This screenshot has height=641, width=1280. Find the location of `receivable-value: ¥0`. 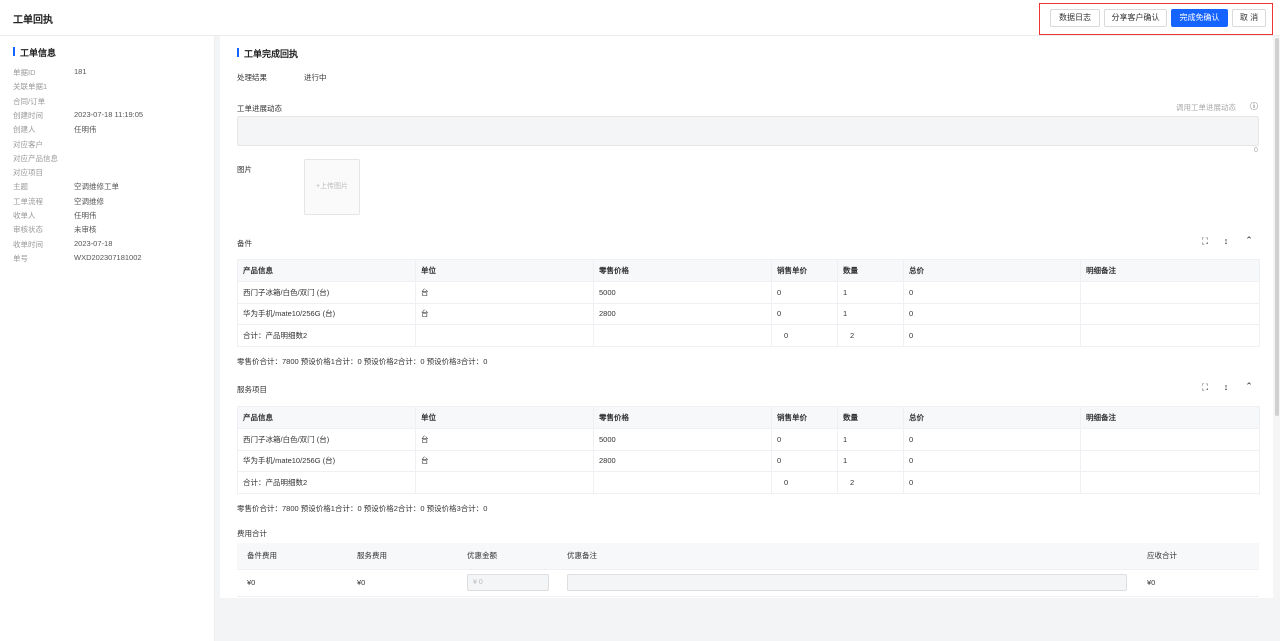

receivable-value: ¥0 is located at coordinates (1198, 583).